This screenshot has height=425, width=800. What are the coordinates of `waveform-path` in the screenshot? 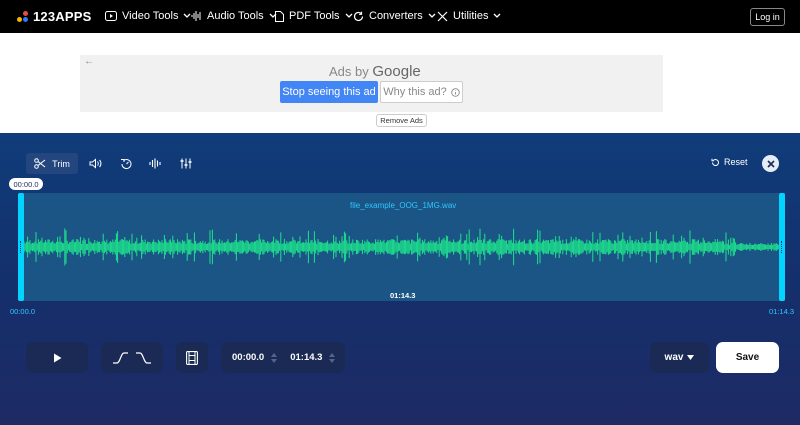 It's located at (401, 247).